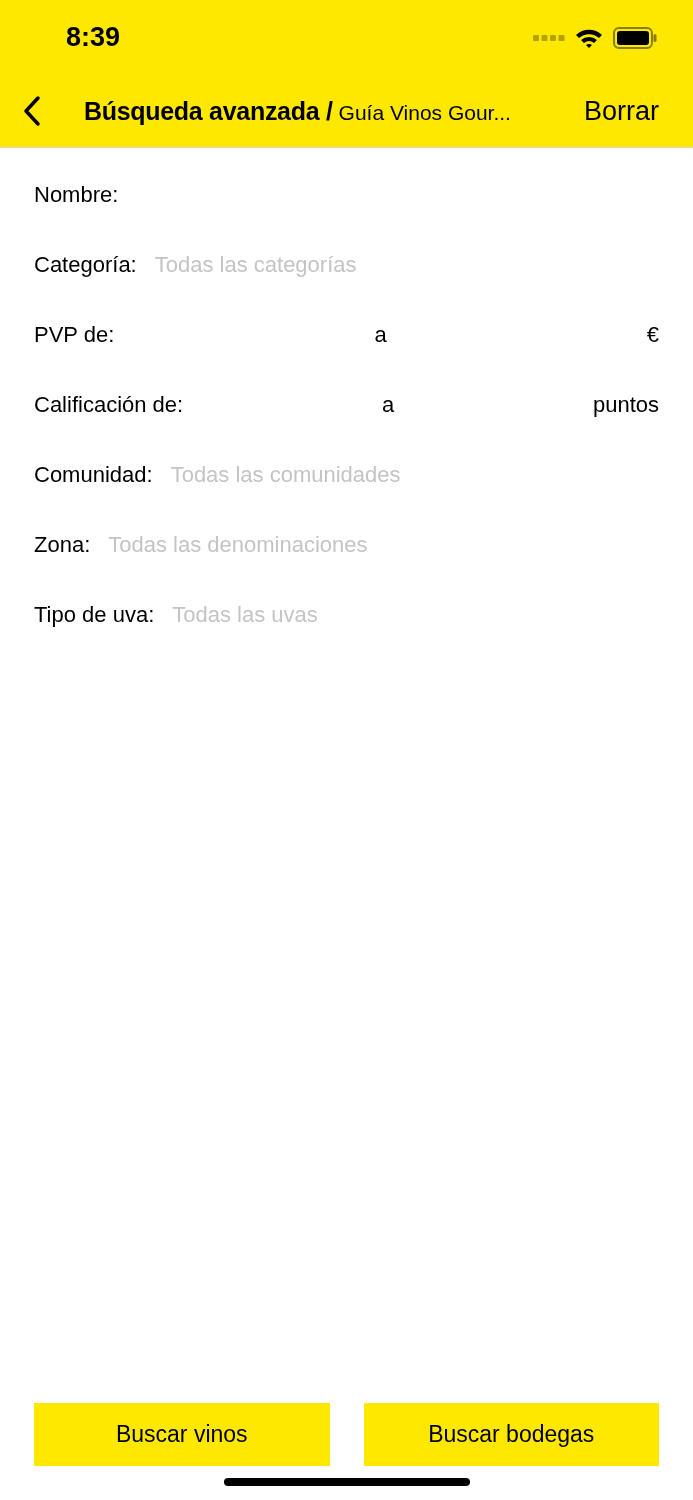 Image resolution: width=693 pixels, height=1500 pixels. I want to click on battery-icon, so click(635, 37).